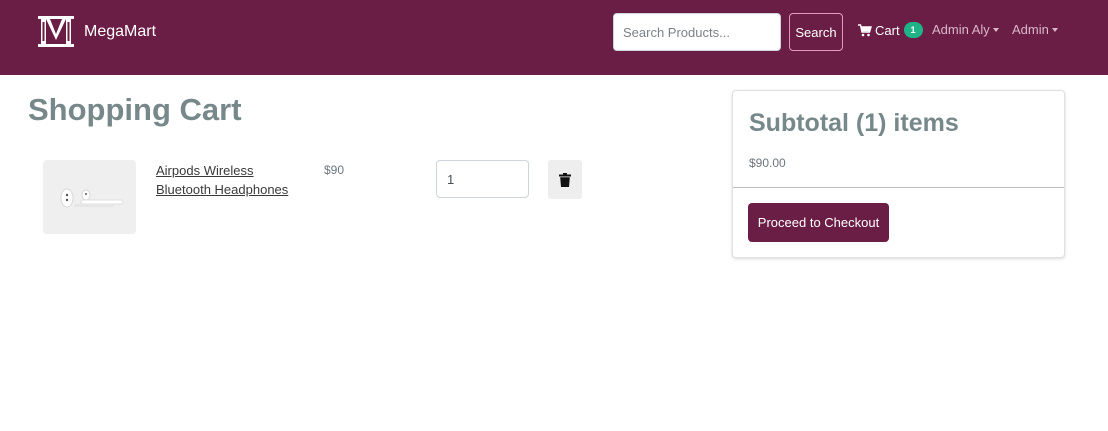  What do you see at coordinates (913, 30) in the screenshot?
I see `cart-count-badge: 1` at bounding box center [913, 30].